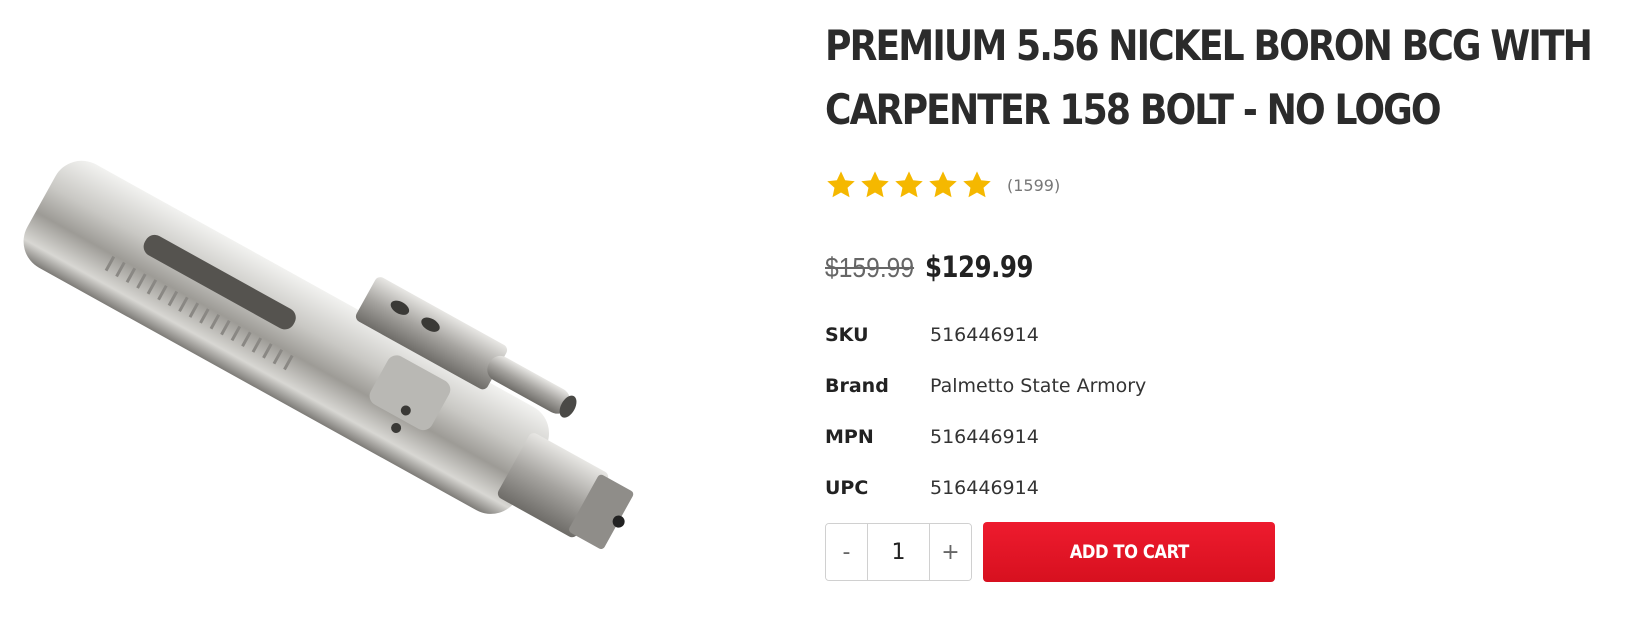 The height and width of the screenshot is (631, 1633). I want to click on spec-row-upc: UPC 516446914, so click(1125, 487).